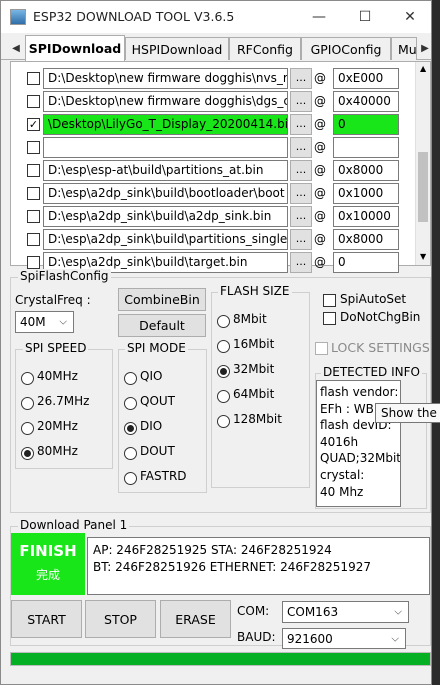  What do you see at coordinates (321, 348) in the screenshot?
I see `lock-settings-checkbox` at bounding box center [321, 348].